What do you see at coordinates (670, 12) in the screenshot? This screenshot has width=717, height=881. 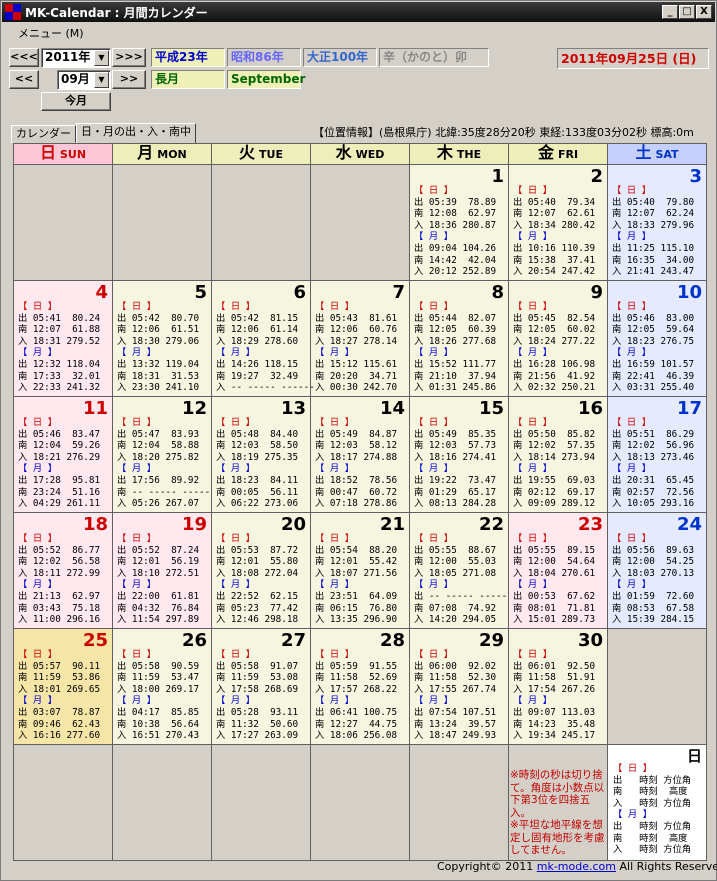 I see `minimize-button: _` at bounding box center [670, 12].